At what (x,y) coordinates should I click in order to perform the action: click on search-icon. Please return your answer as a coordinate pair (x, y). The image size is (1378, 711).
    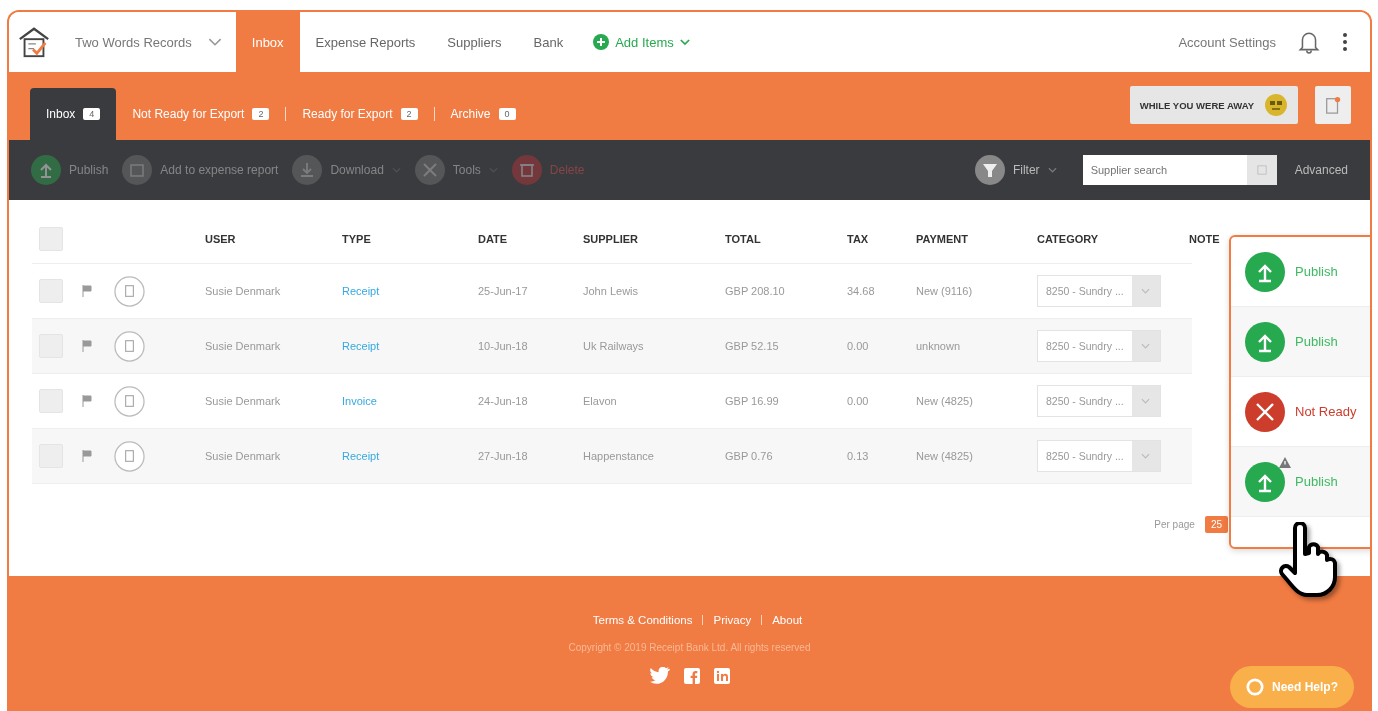
    Looking at the image, I should click on (1261, 170).